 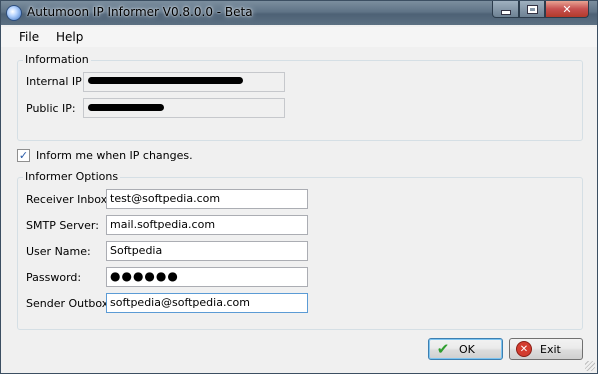 I want to click on sender-outbox-label: Sender Outbox:, so click(x=69, y=303).